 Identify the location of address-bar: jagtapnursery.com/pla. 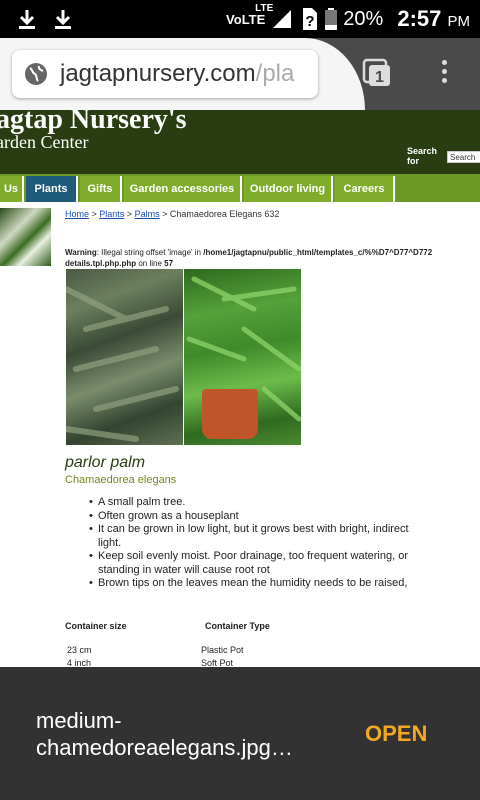
(165, 74).